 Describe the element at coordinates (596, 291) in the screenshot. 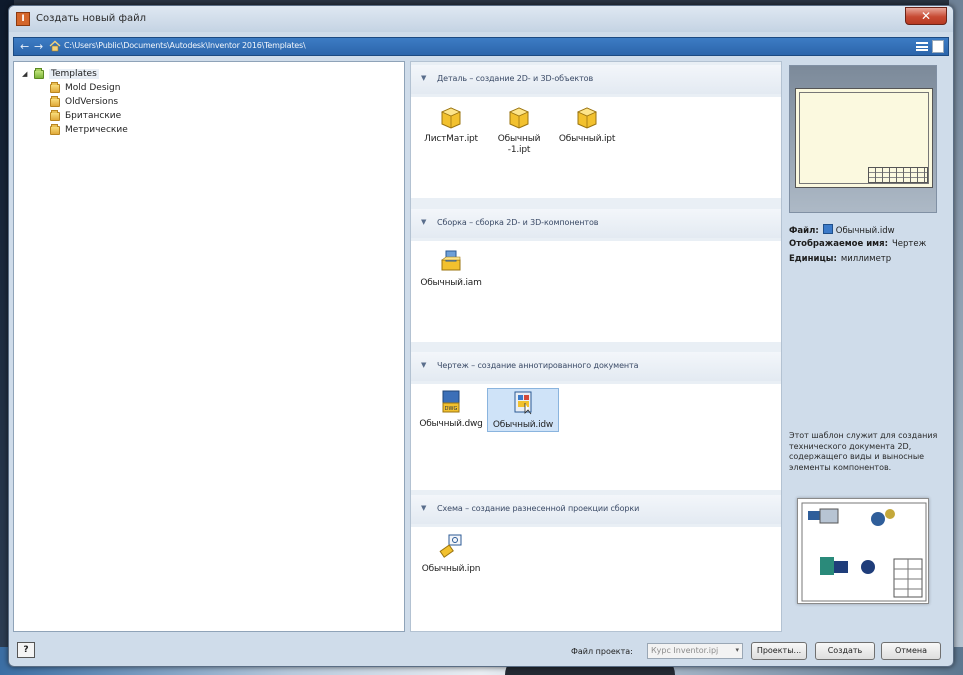

I see `section-body-assembly: Обычный.iam` at that location.